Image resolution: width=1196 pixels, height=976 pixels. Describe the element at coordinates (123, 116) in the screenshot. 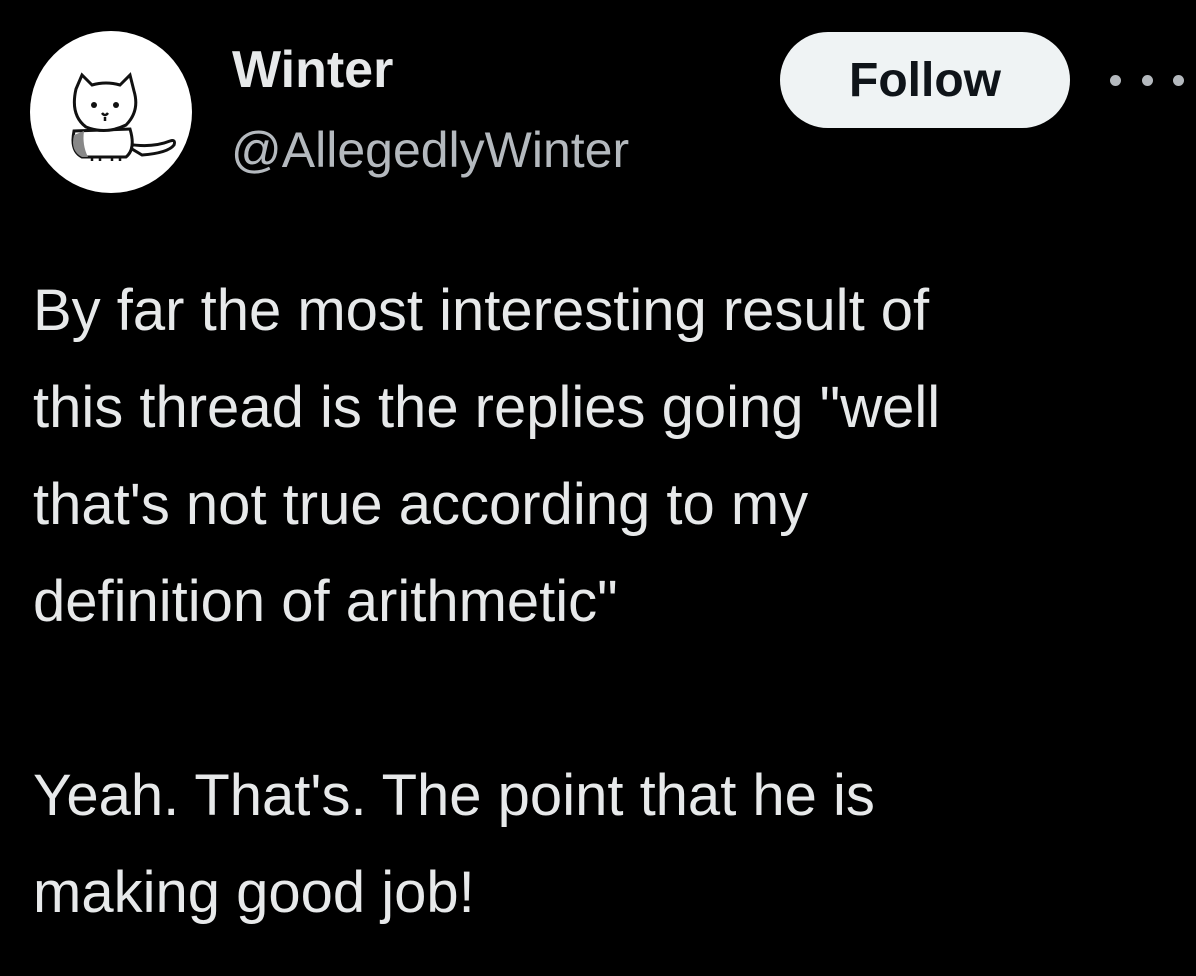

I see `cat-avatar-icon` at that location.